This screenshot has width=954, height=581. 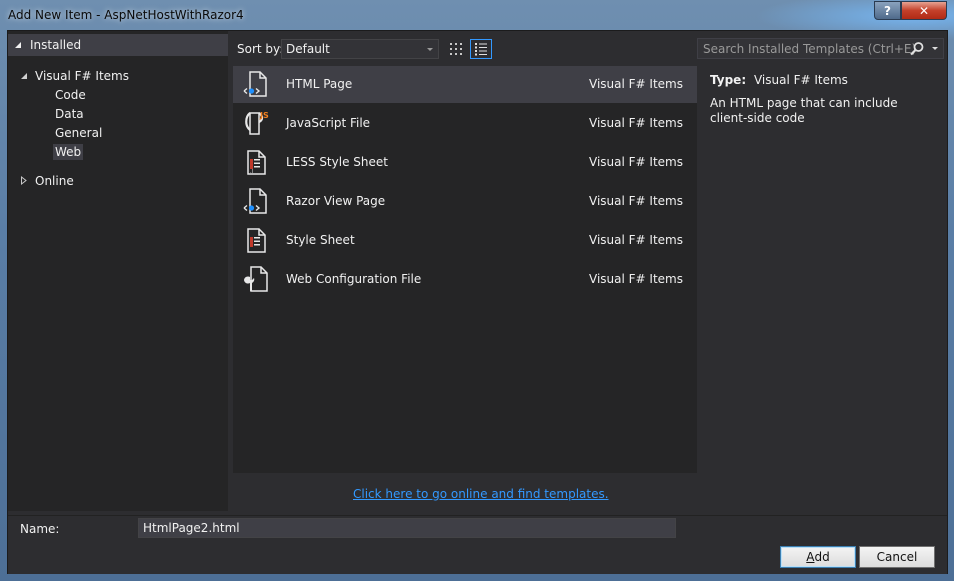 What do you see at coordinates (477, 15) in the screenshot?
I see `title-bar: Add New Item - AspNetHostWithRazor4 ? ✕` at bounding box center [477, 15].